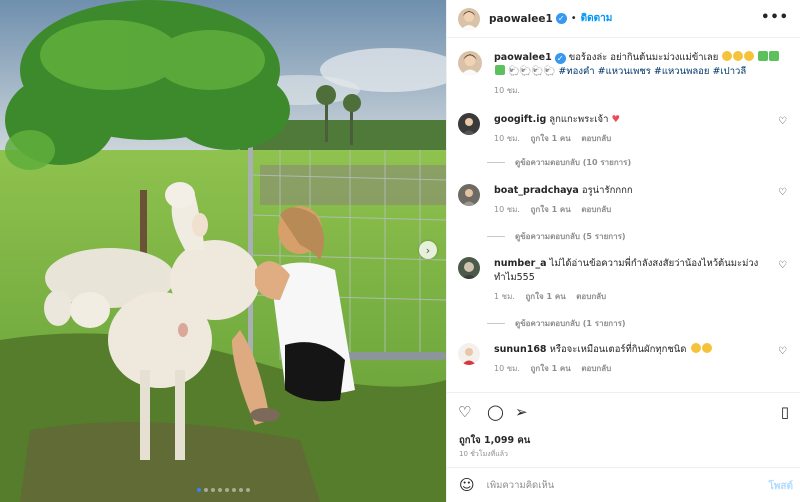 Image resolution: width=800 pixels, height=502 pixels. Describe the element at coordinates (638, 191) in the screenshot. I see `comment-text-block: boat_pradchaya อรูน่ารักกกก` at that location.